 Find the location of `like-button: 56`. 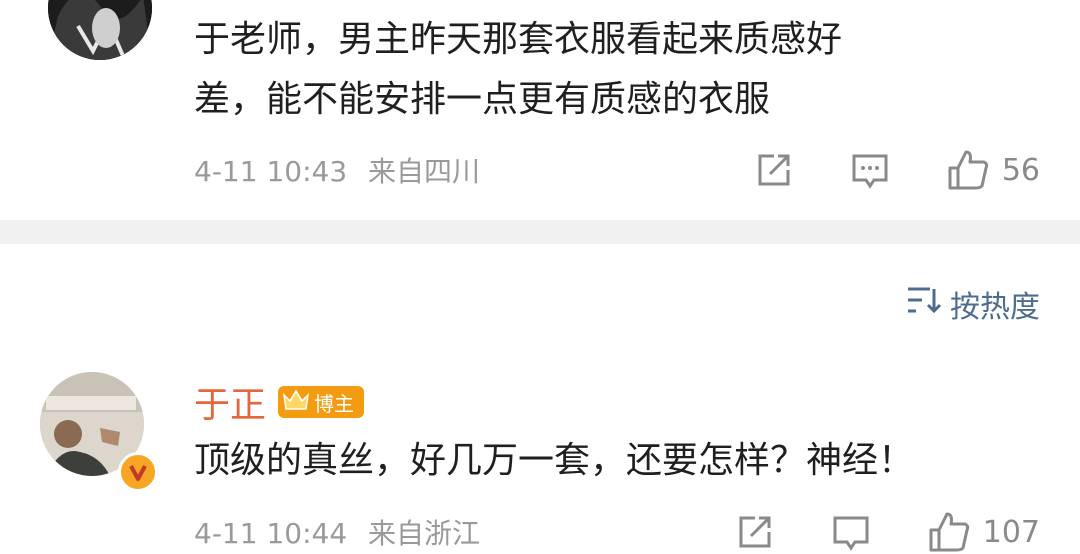

like-button: 56 is located at coordinates (993, 170).